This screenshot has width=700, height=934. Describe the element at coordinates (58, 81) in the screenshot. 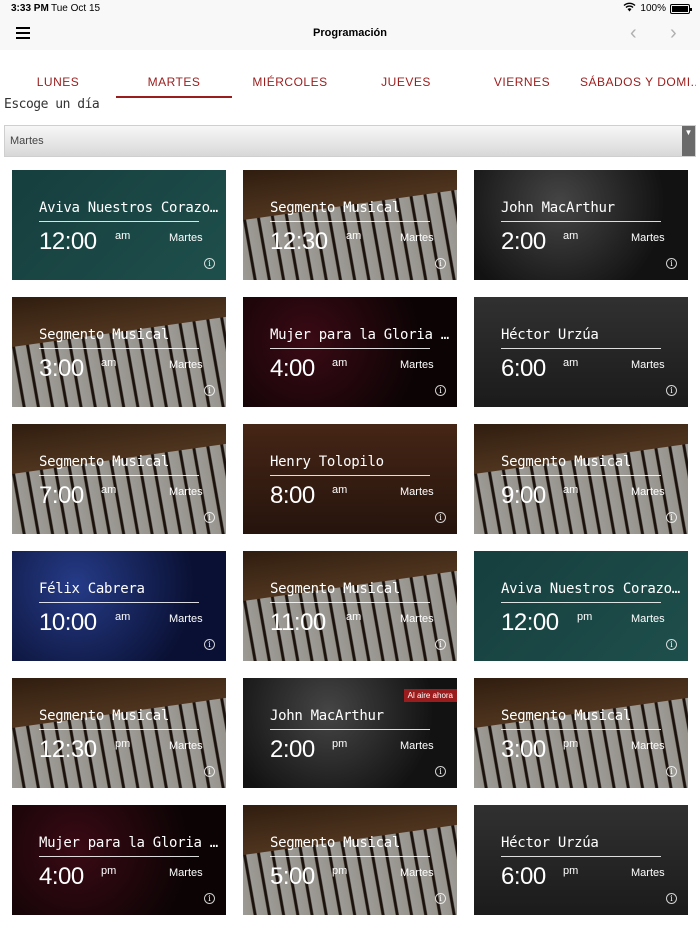

I see `tab-lunes: LUNES` at that location.